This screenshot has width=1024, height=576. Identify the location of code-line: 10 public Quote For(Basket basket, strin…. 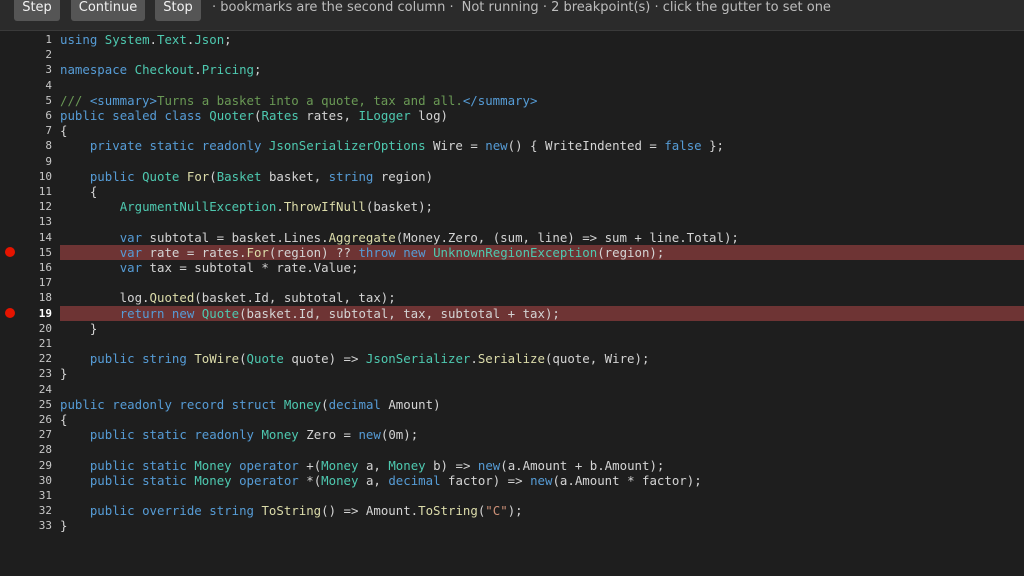
(512, 176).